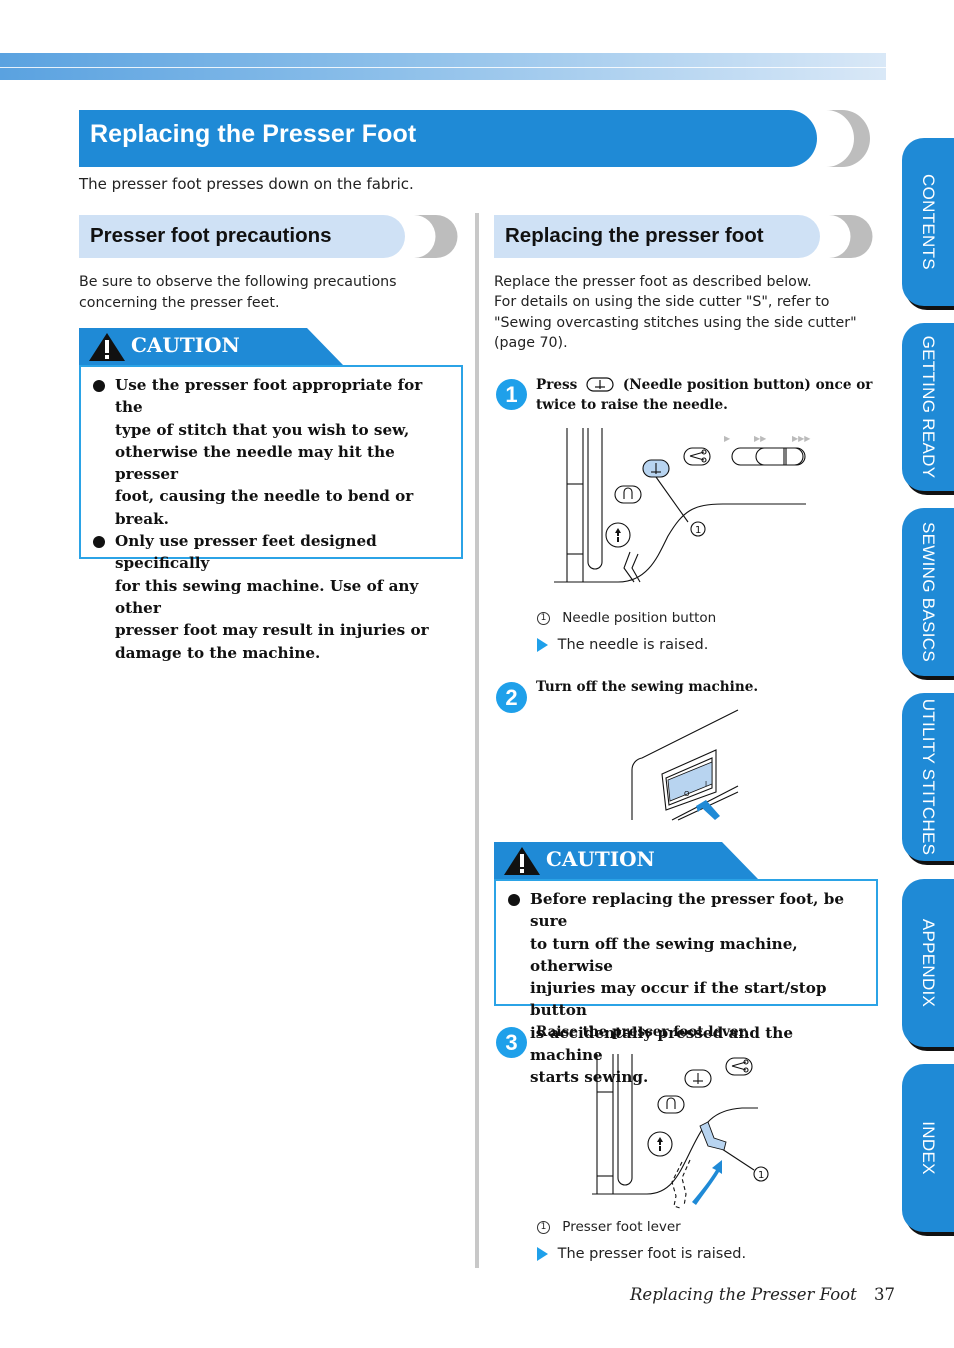 The image size is (954, 1348). I want to click on switch-off-label: O, so click(687, 794).